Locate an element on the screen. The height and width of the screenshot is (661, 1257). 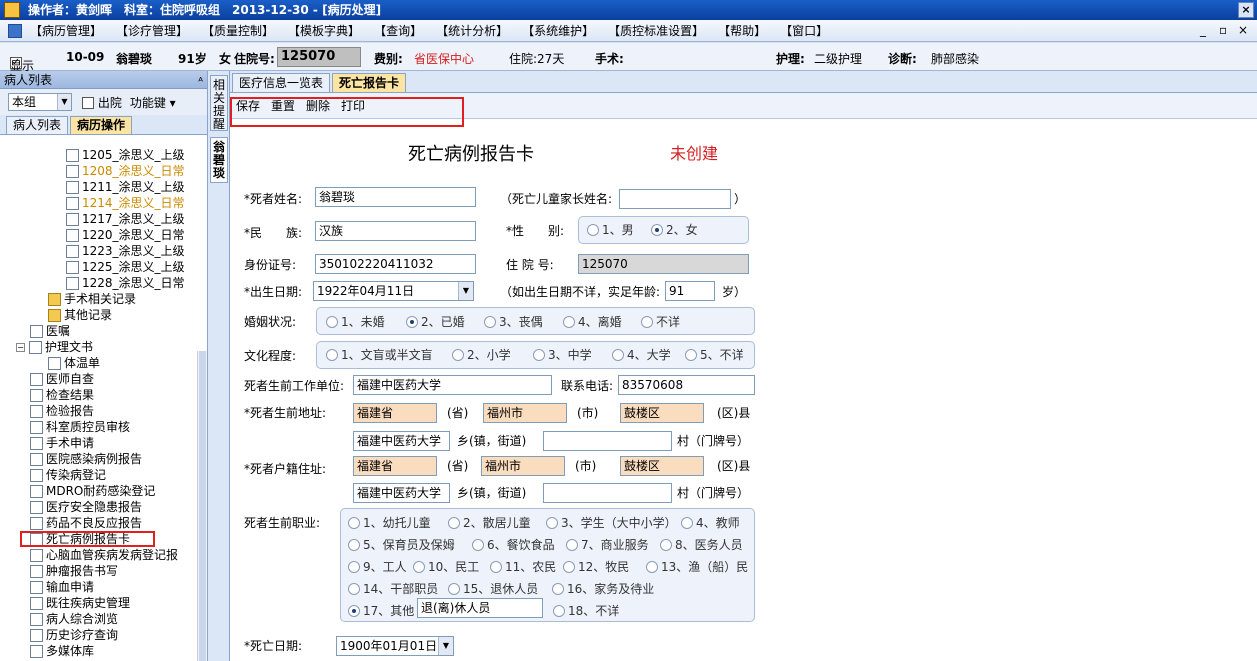
tree-item: 医嘱 is located at coordinates (50, 331).